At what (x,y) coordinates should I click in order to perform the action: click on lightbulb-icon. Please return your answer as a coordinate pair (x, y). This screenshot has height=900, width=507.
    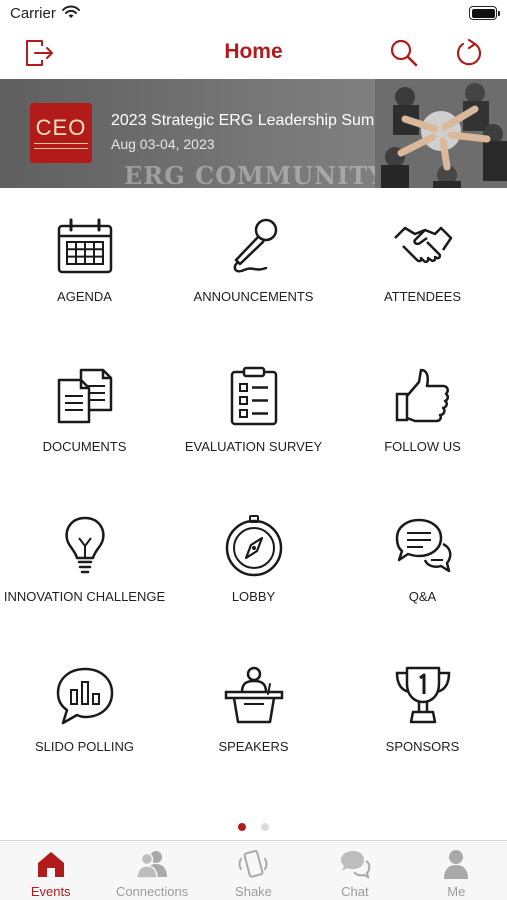
    Looking at the image, I should click on (84, 545).